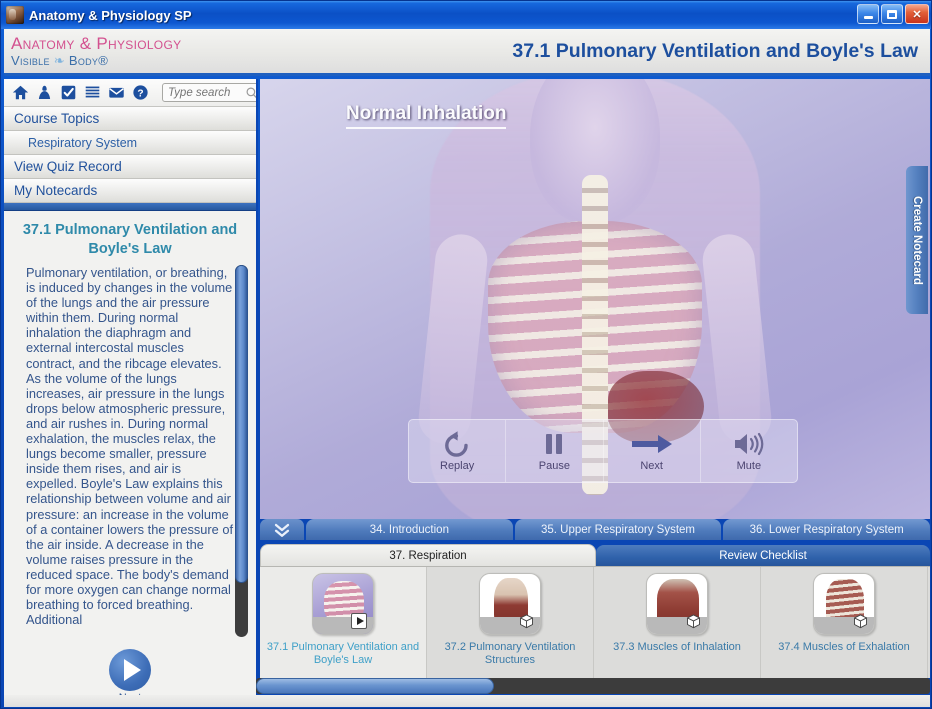  What do you see at coordinates (96, 43) in the screenshot?
I see `logo-title: Anatomy & Physiology` at bounding box center [96, 43].